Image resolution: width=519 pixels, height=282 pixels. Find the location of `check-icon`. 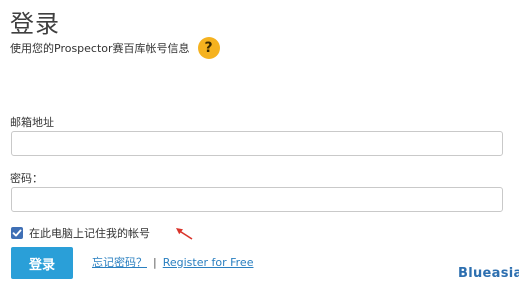

check-icon is located at coordinates (17, 233).